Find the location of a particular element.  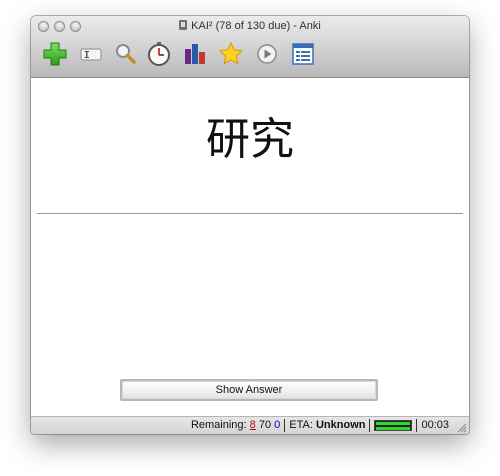

stats-icon is located at coordinates (195, 54).